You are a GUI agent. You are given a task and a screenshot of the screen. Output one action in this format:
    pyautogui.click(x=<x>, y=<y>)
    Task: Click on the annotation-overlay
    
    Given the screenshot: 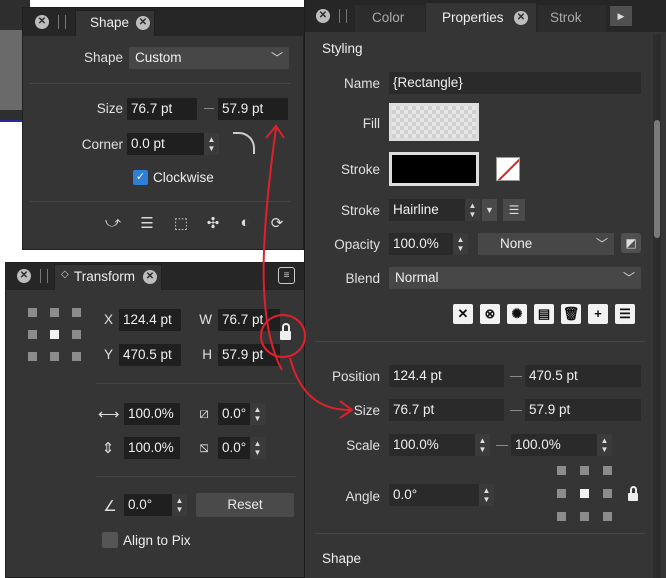 What is the action you would take?
    pyautogui.click(x=307, y=271)
    